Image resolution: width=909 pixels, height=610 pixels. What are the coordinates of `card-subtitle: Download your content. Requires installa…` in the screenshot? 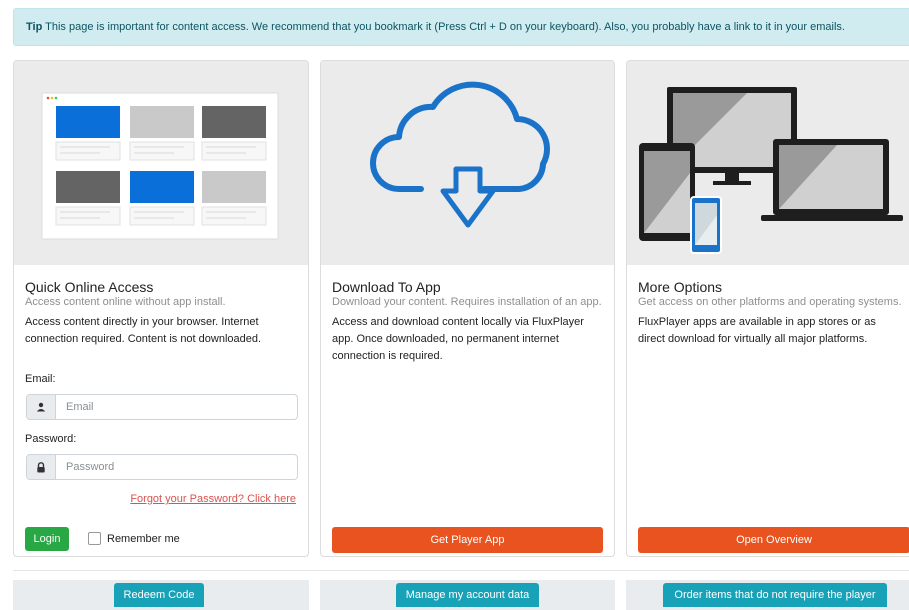 It's located at (467, 302).